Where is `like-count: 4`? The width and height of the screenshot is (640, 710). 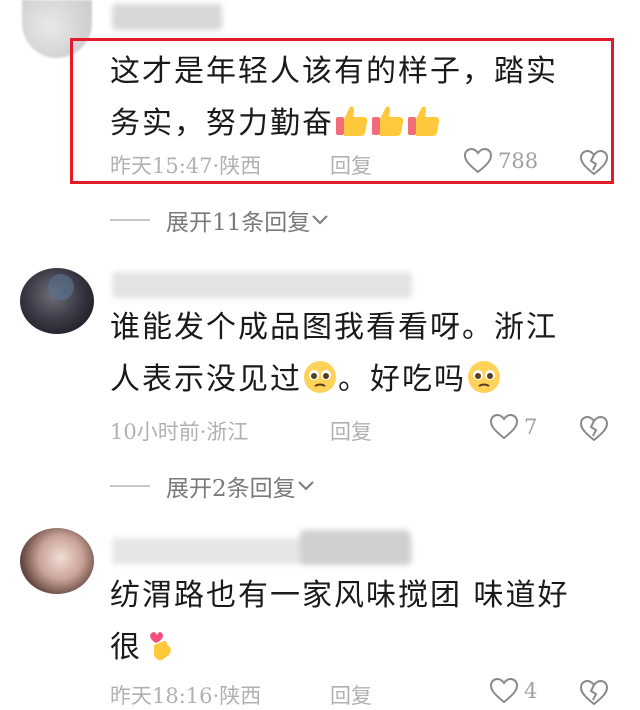 like-count: 4 is located at coordinates (531, 691).